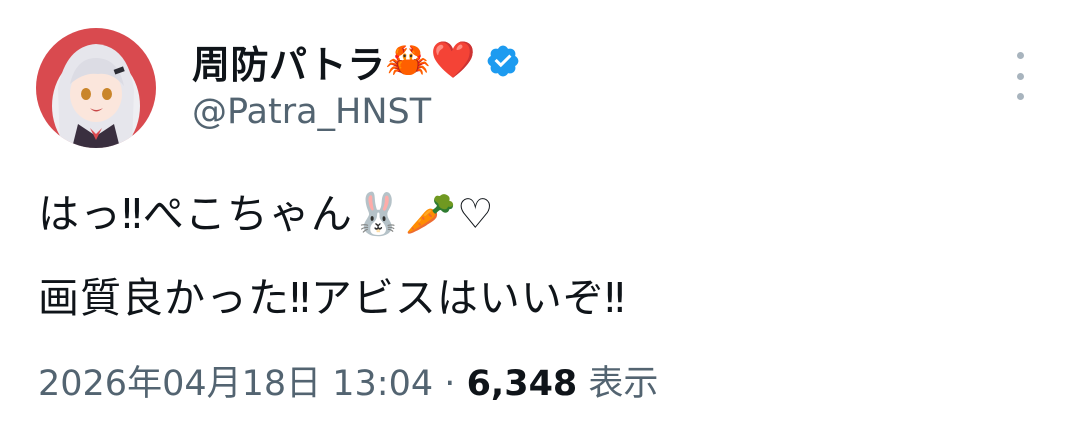 The image size is (1080, 438). What do you see at coordinates (430, 60) in the screenshot?
I see `name-emojis: 🦀❤️` at bounding box center [430, 60].